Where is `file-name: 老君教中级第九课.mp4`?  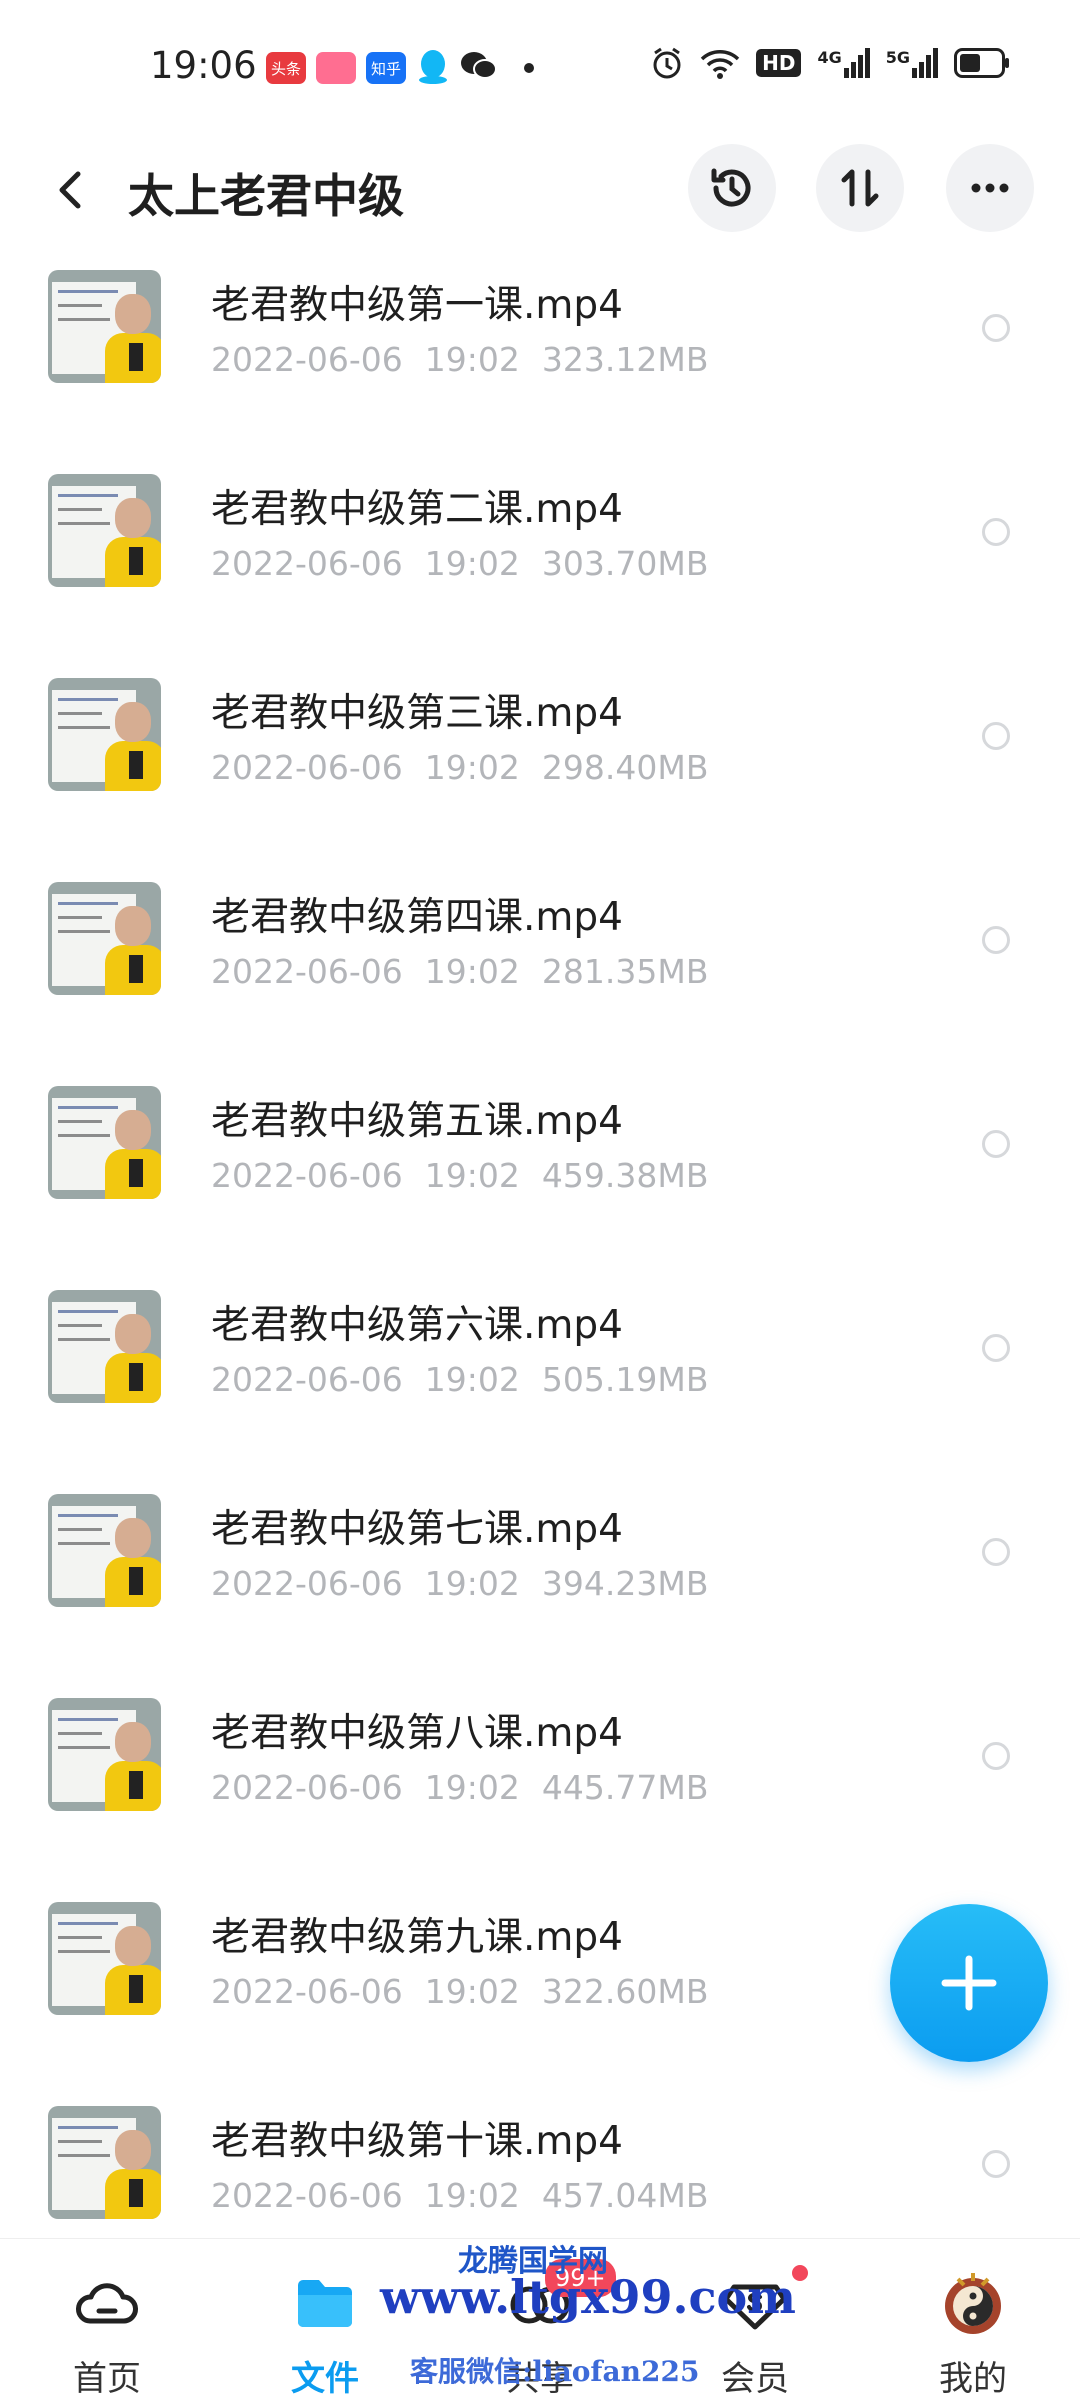 file-name: 老君教中级第九课.mp4 is located at coordinates (417, 1937).